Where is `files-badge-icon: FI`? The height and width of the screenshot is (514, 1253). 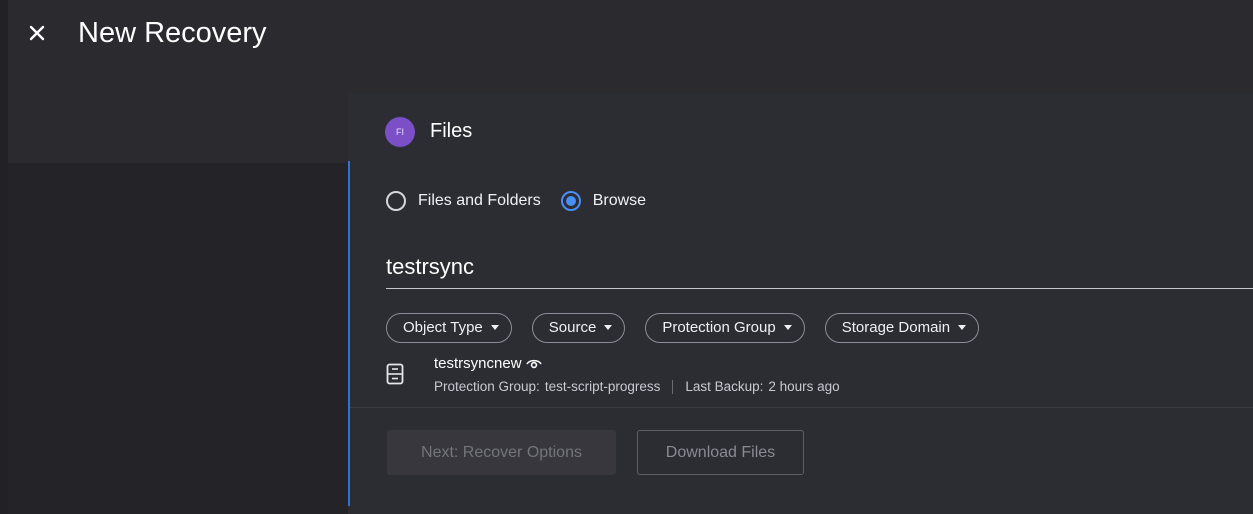 files-badge-icon: FI is located at coordinates (400, 132).